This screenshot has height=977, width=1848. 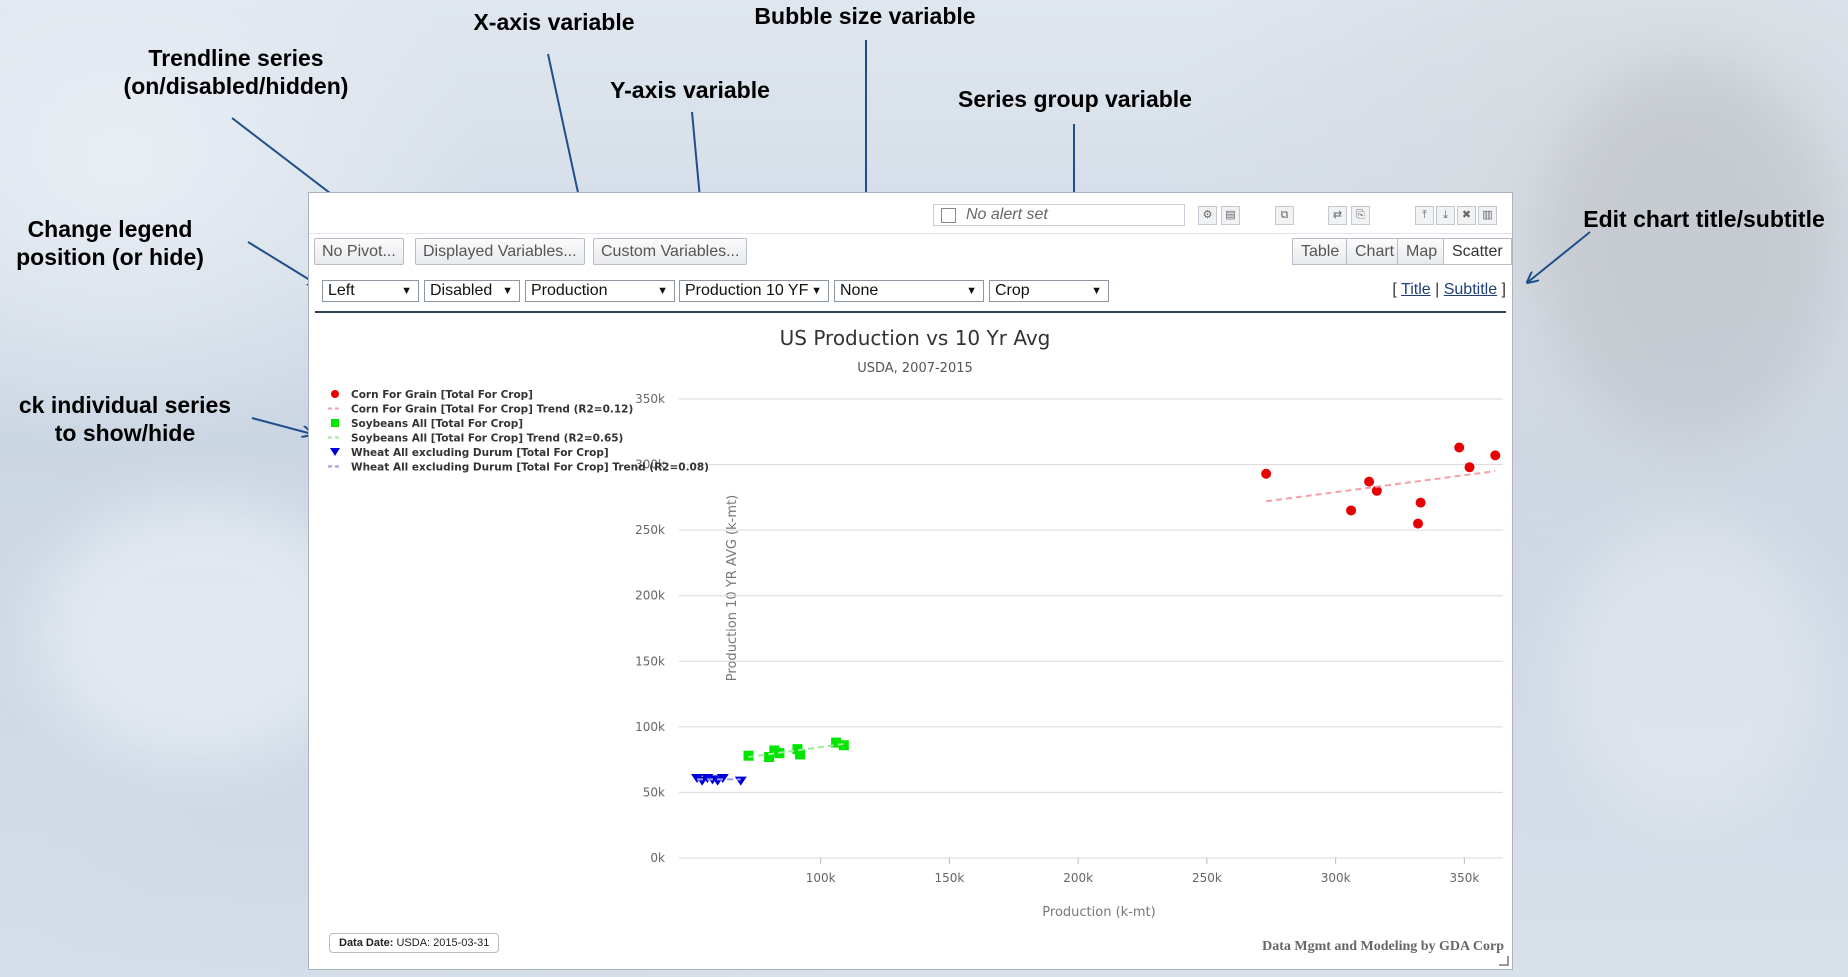 I want to click on x-tick-label: 200k, so click(x=1078, y=878).